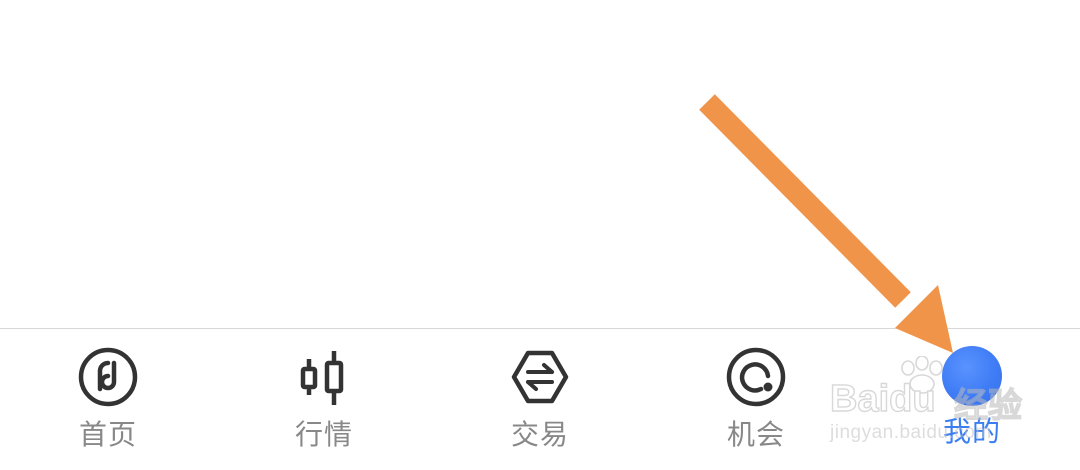  I want to click on tab-mine-label: 我的, so click(971, 431).